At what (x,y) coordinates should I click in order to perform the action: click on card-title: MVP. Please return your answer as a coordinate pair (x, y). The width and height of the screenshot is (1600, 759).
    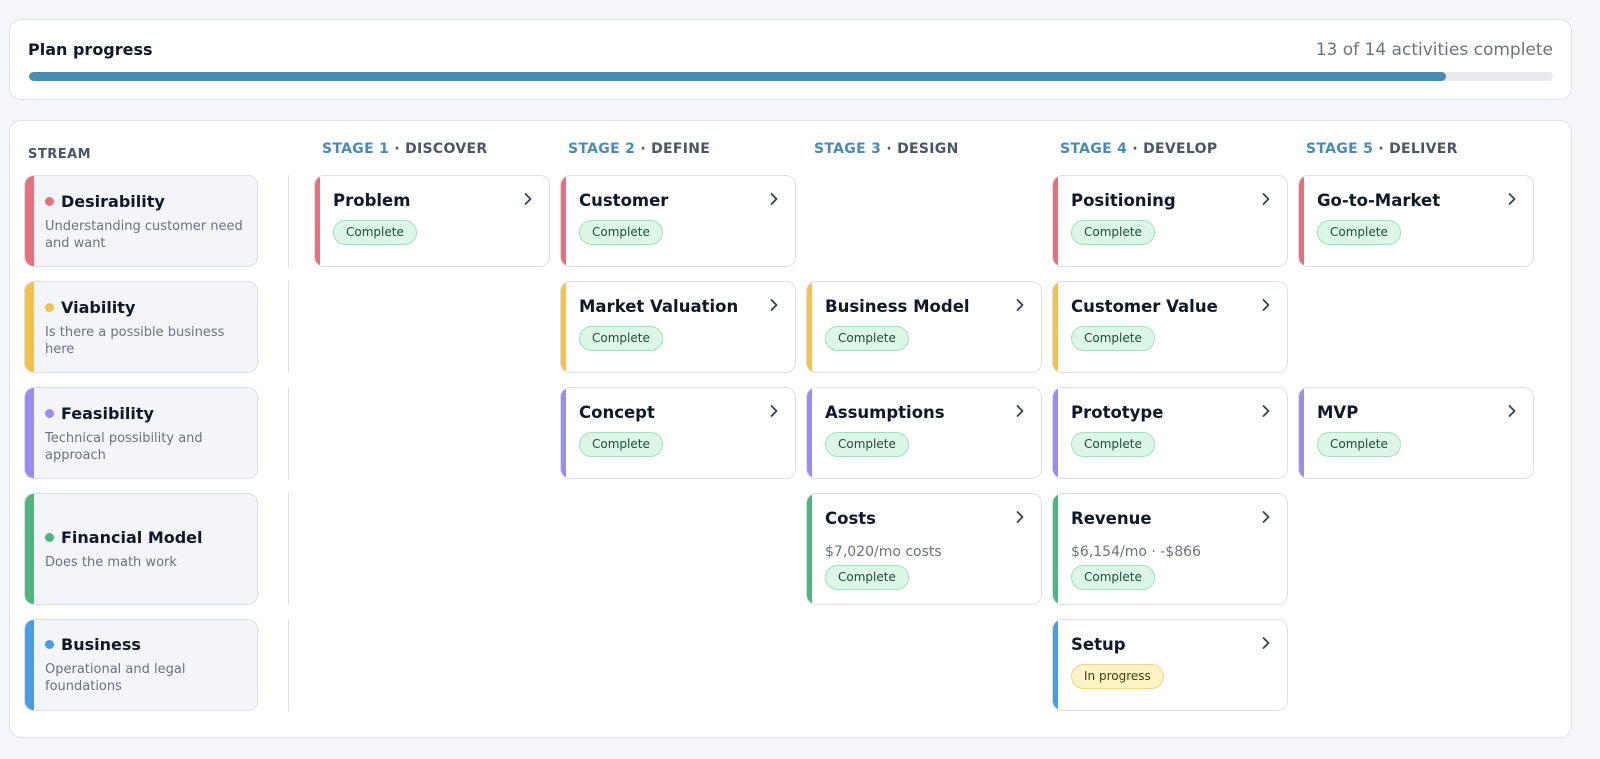
    Looking at the image, I should click on (1338, 412).